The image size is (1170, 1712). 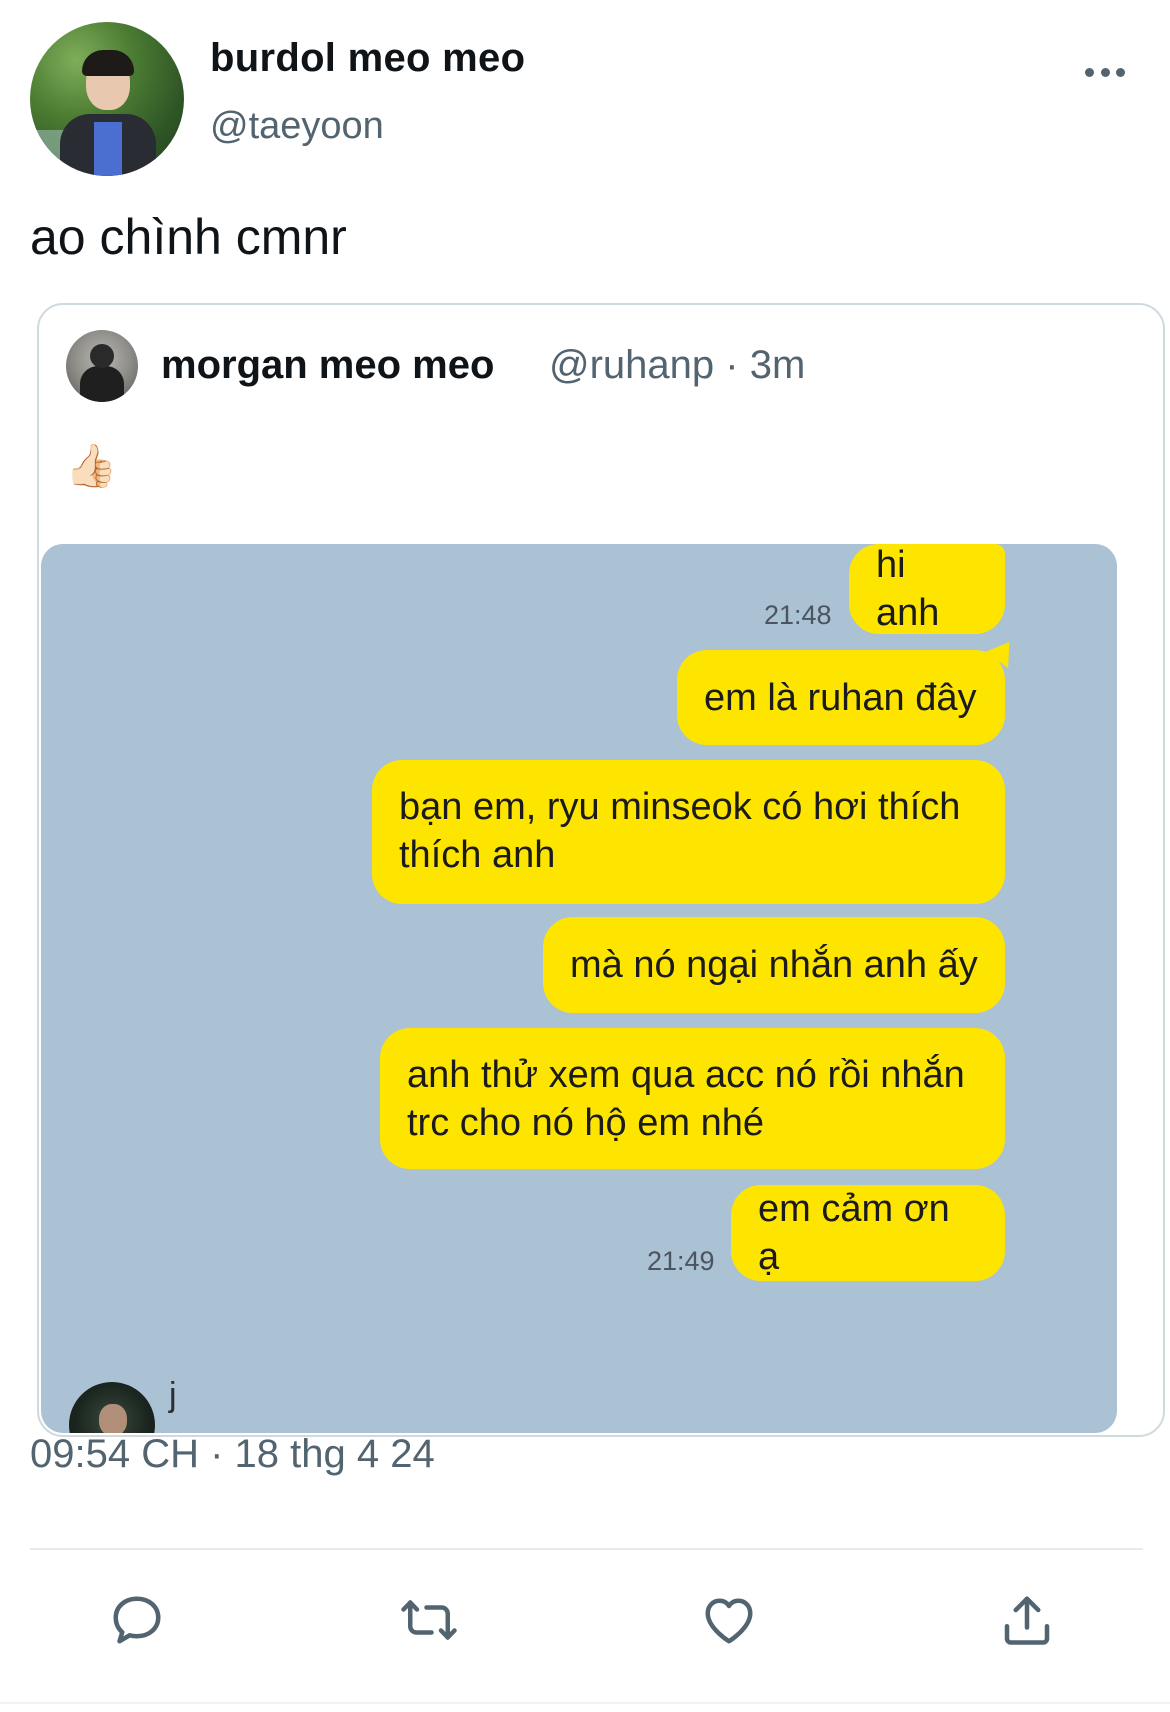 I want to click on tweet-text: ao chình cmnr, so click(x=188, y=237).